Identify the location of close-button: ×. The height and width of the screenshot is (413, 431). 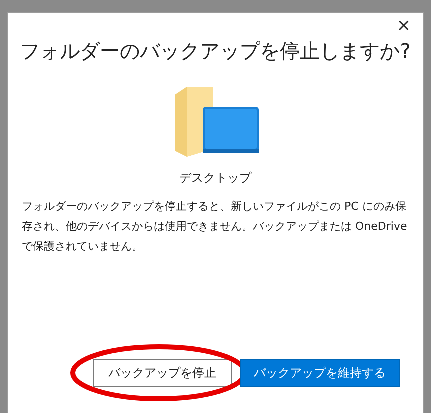
(403, 26).